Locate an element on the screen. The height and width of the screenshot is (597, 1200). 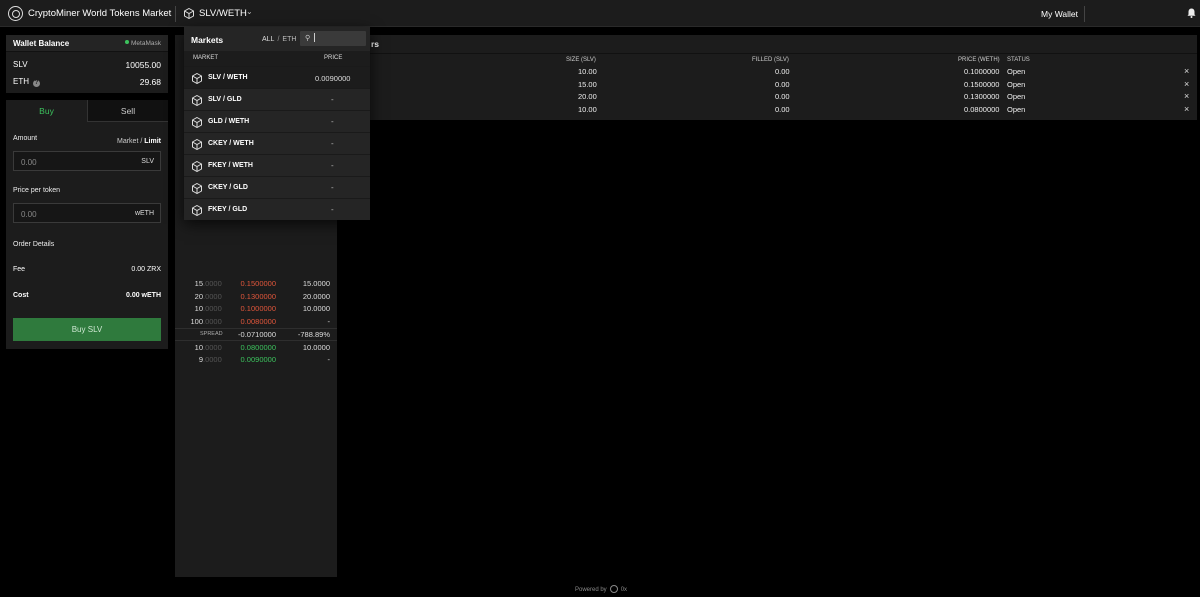
filter-eth: ETH is located at coordinates (289, 39).